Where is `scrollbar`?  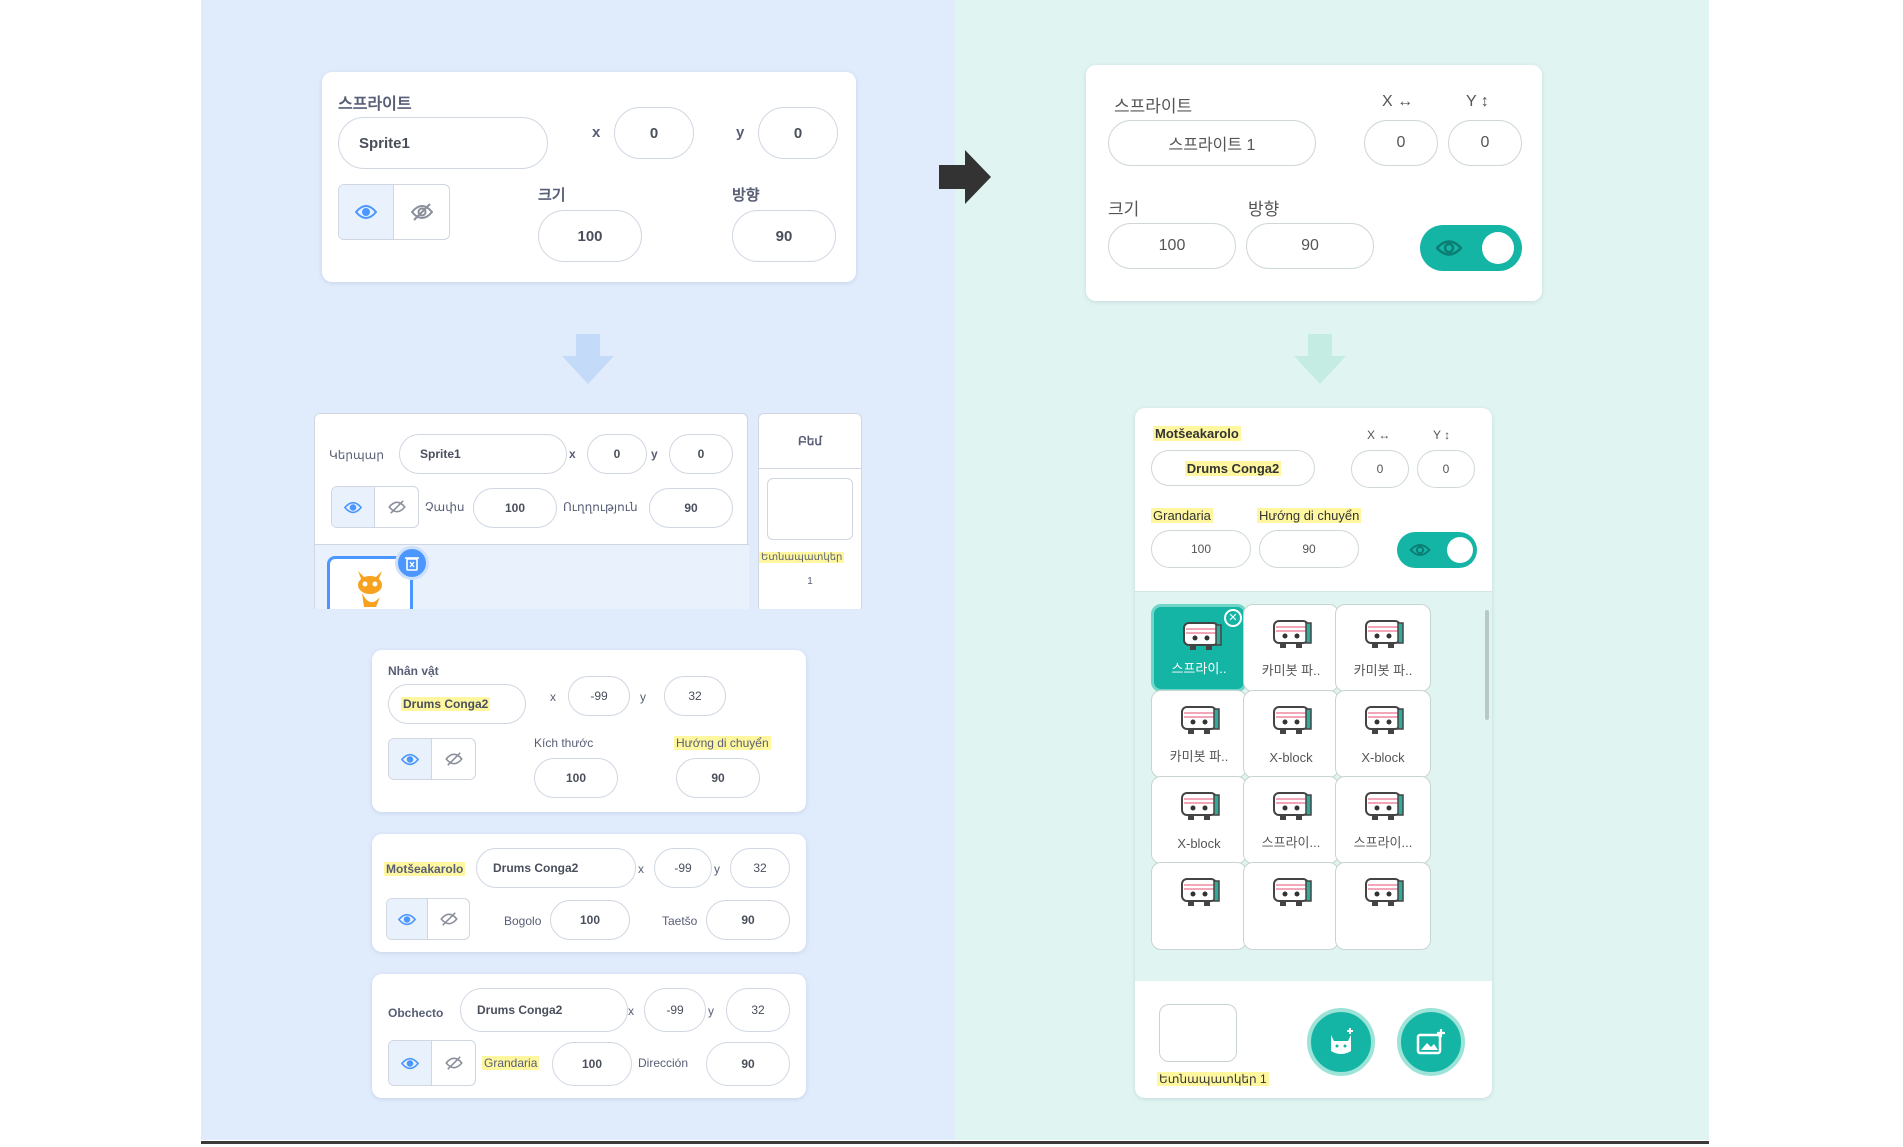 scrollbar is located at coordinates (1487, 665).